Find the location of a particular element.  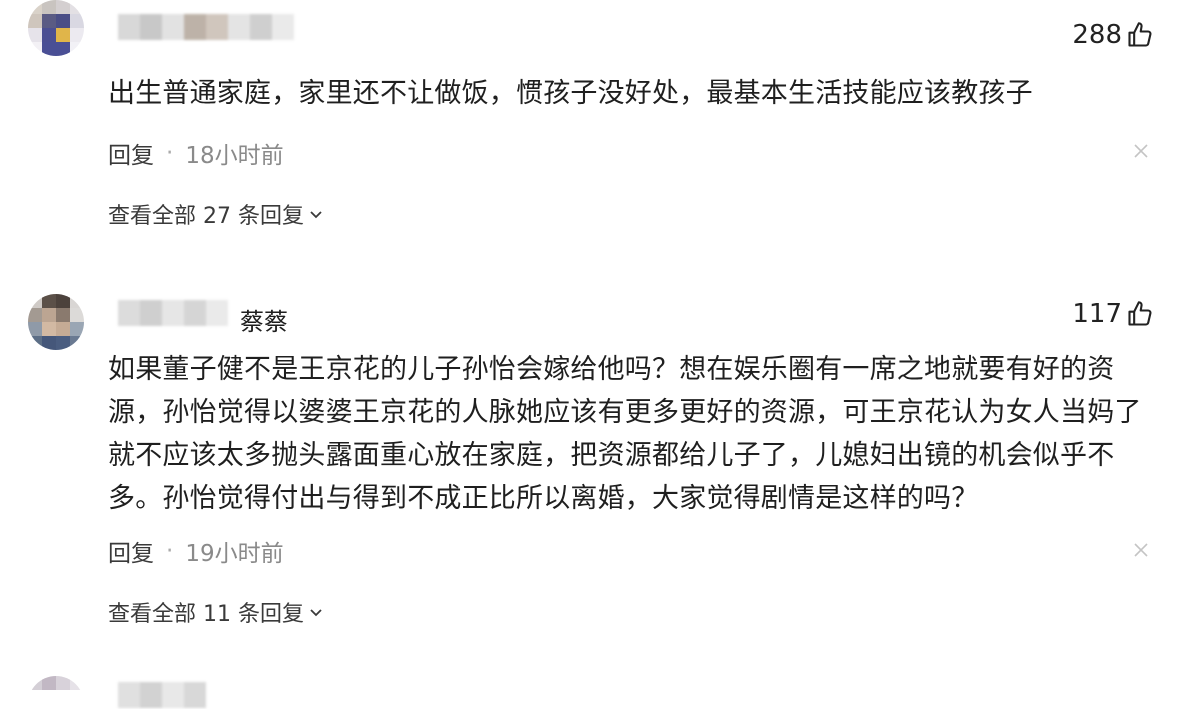

like-count: 288 is located at coordinates (1097, 35).